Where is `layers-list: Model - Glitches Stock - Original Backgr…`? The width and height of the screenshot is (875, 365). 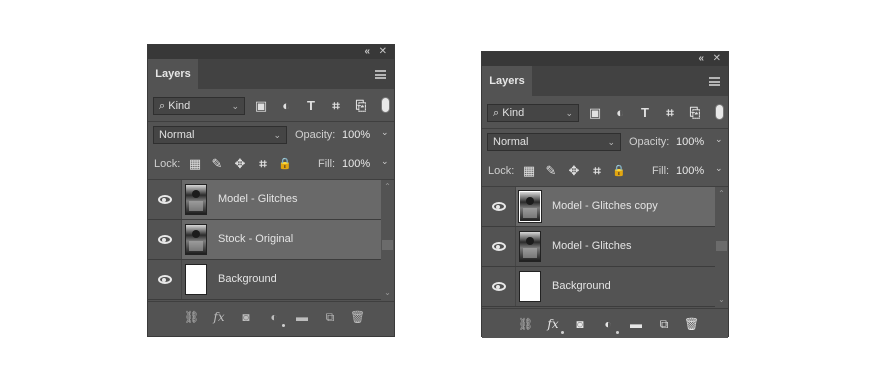 layers-list: Model - Glitches Stock - Original Backgr… is located at coordinates (264, 240).